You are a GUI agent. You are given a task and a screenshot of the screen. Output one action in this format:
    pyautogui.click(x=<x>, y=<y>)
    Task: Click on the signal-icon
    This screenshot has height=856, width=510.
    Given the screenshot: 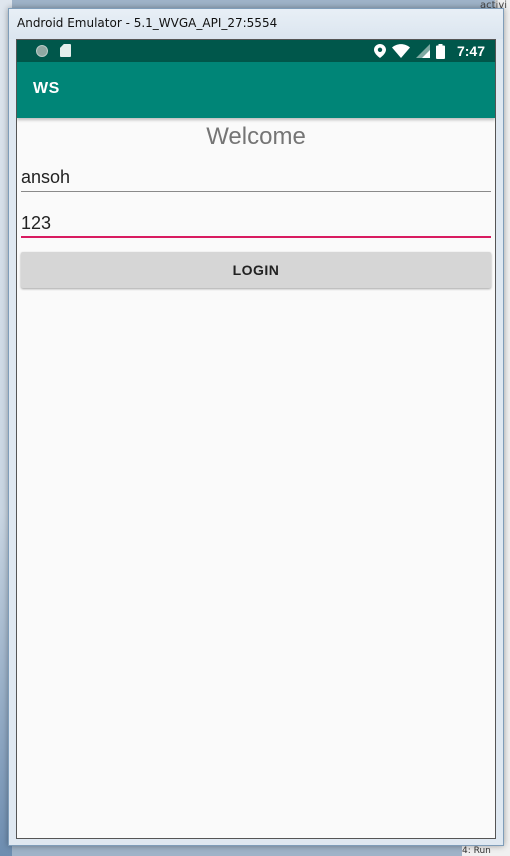 What is the action you would take?
    pyautogui.click(x=422, y=51)
    